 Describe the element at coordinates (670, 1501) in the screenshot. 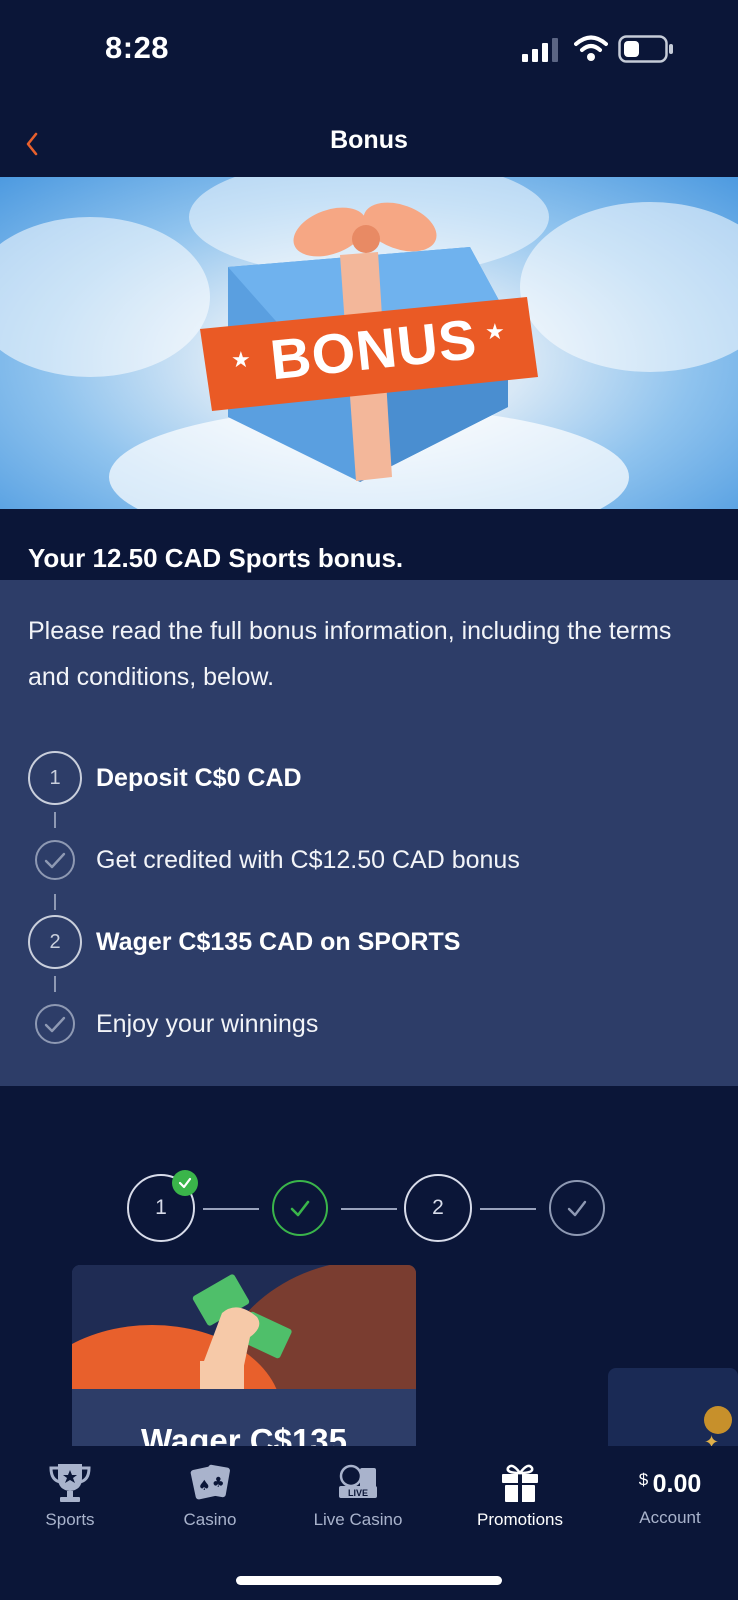

I see `nav-account: $ 0.00 Account` at that location.